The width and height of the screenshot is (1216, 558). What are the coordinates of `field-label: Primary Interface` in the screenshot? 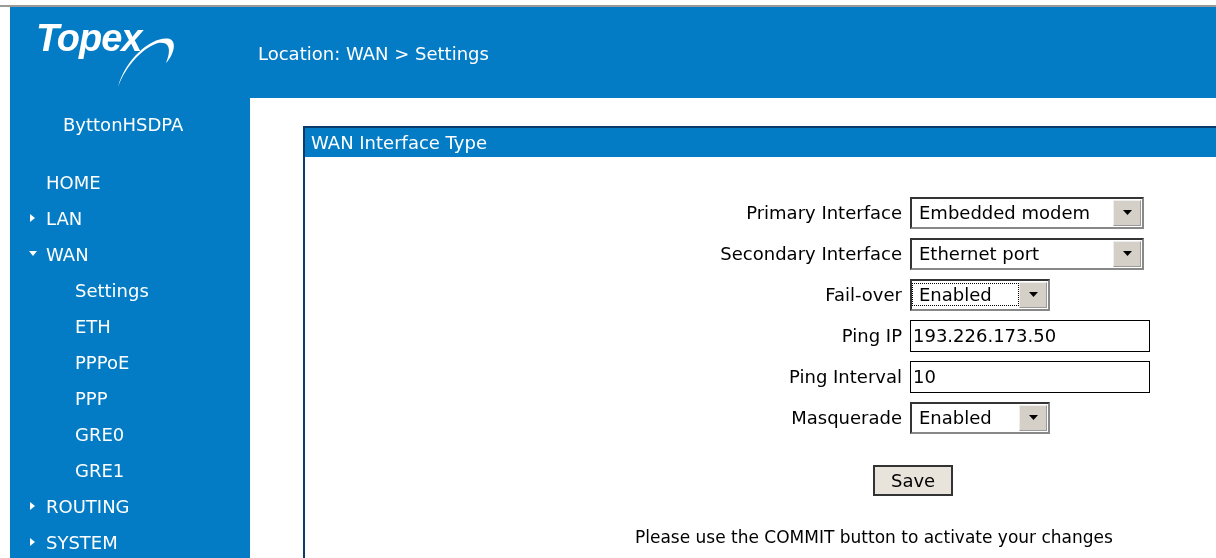 It's located at (824, 212).